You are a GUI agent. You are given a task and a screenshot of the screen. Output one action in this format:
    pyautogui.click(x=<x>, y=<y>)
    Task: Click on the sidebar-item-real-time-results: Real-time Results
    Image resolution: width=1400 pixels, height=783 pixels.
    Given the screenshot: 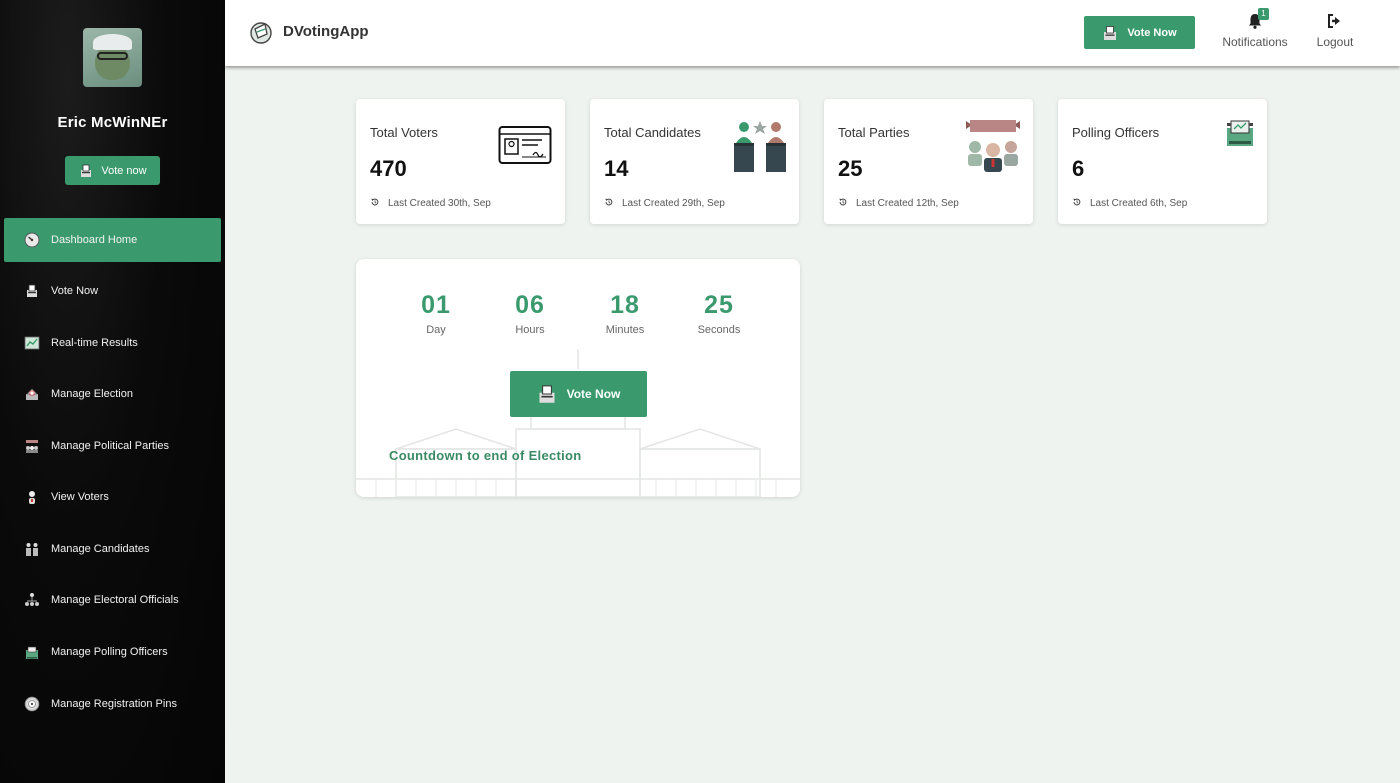 What is the action you would take?
    pyautogui.click(x=112, y=343)
    